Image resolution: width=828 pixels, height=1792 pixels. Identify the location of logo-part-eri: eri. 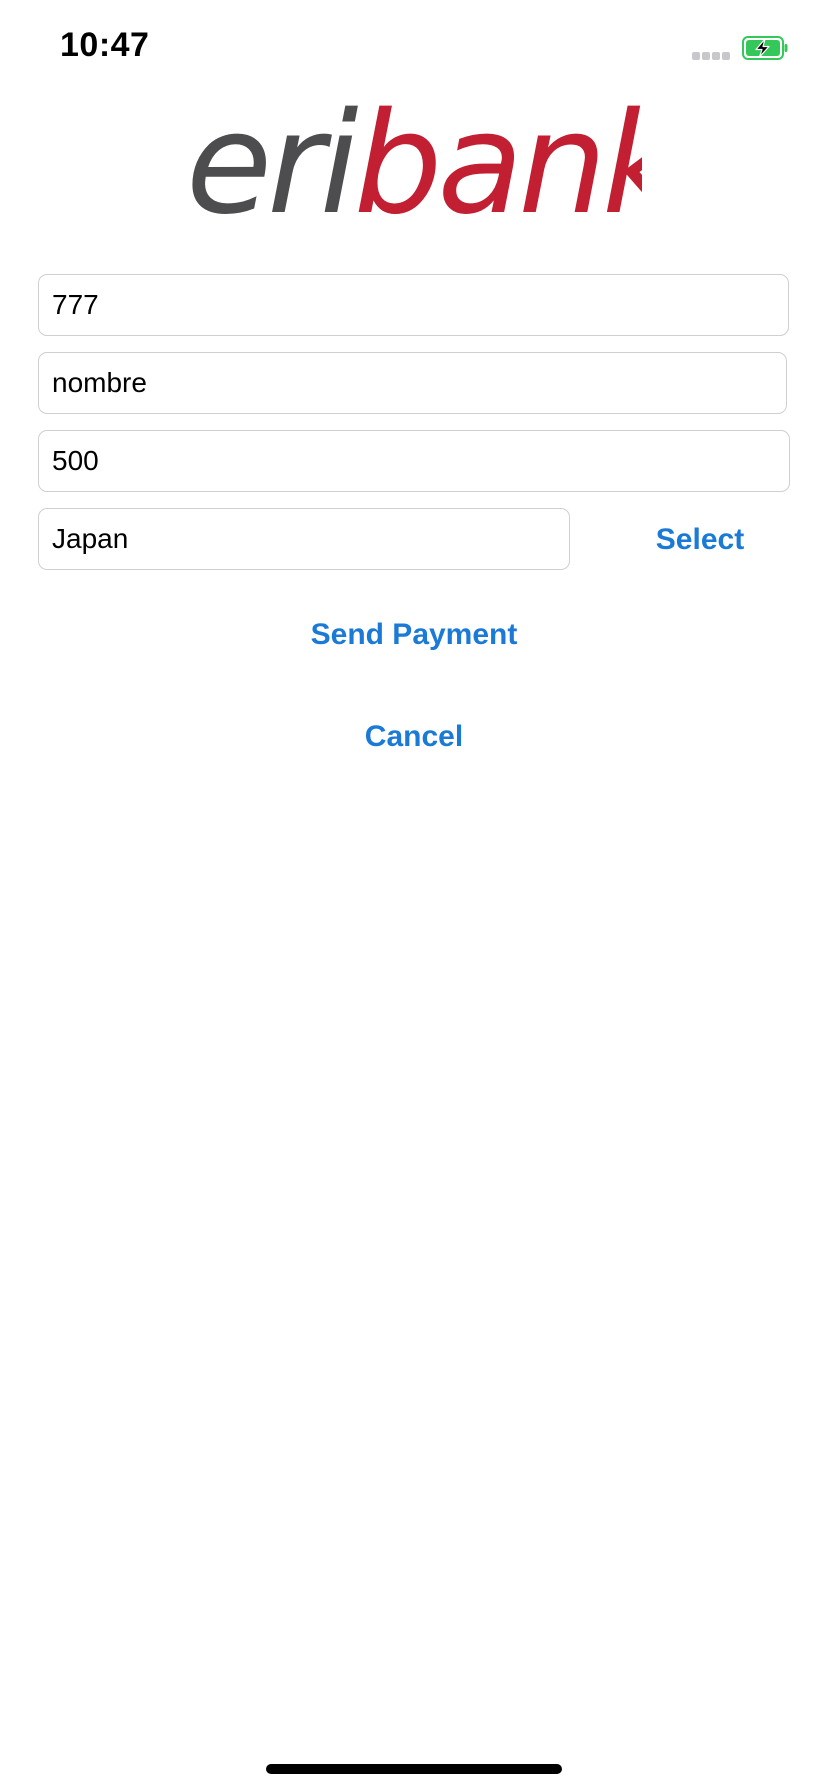
(272, 164).